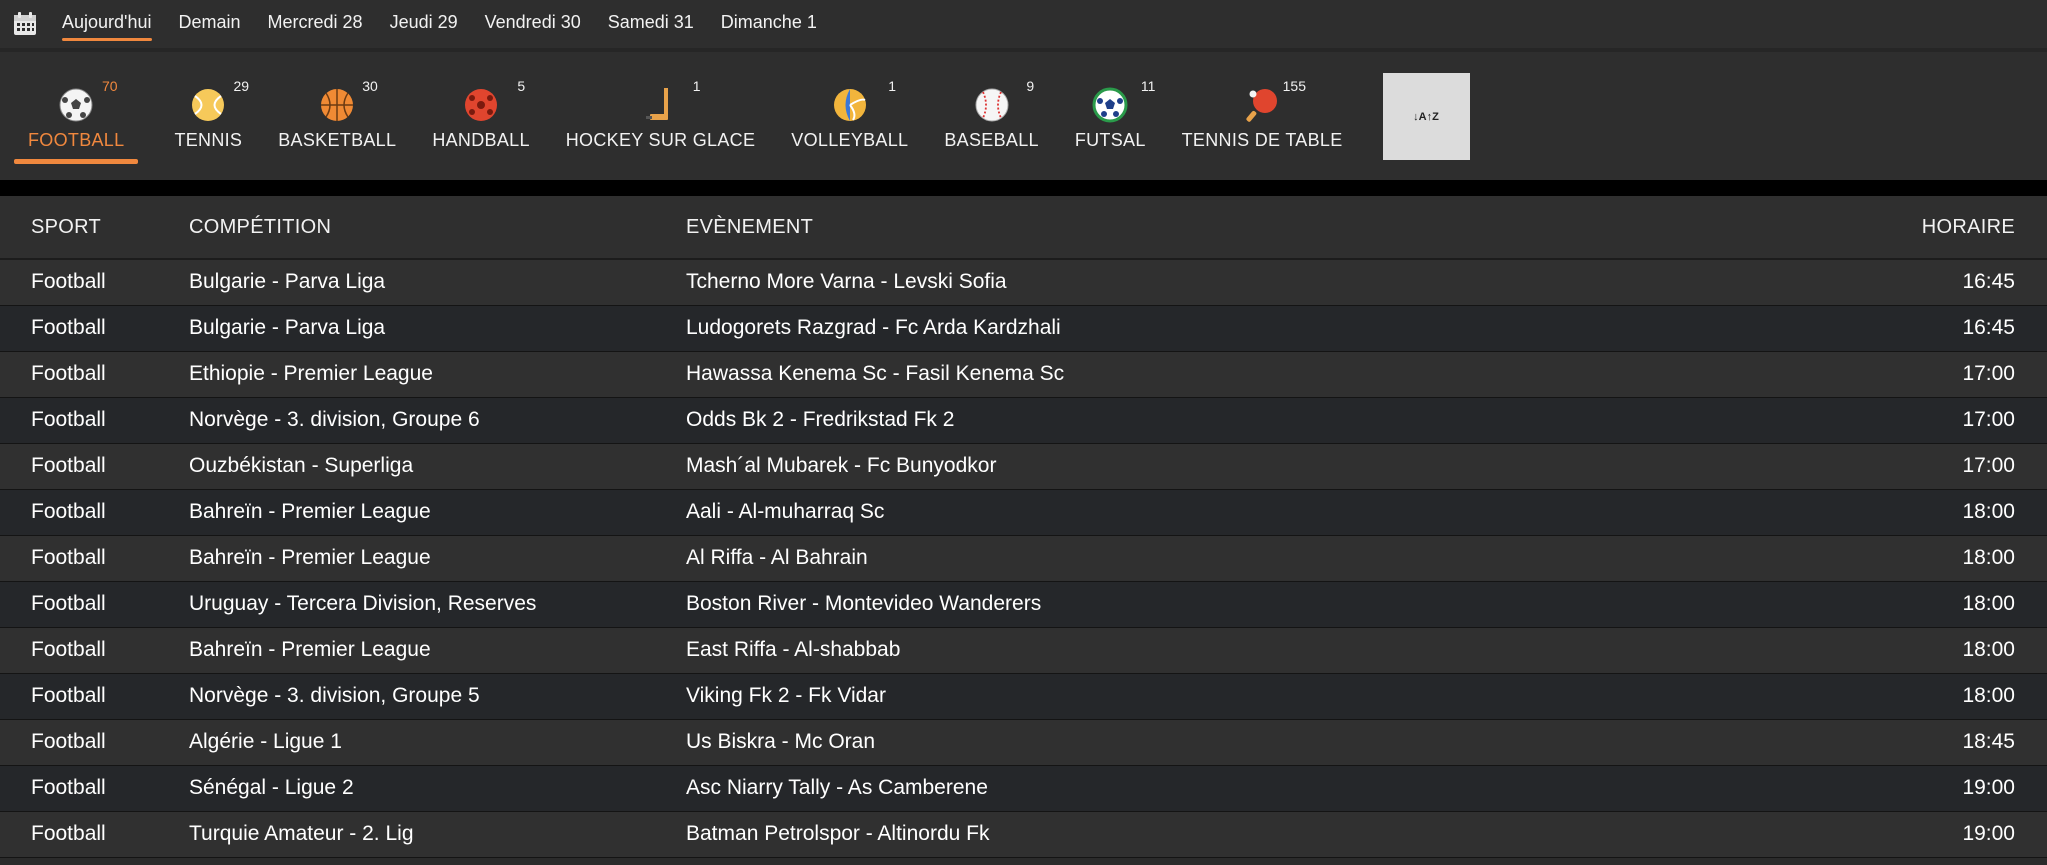 The width and height of the screenshot is (2047, 865). What do you see at coordinates (1197, 227) in the screenshot?
I see `header-event: EVÈNEMENT` at bounding box center [1197, 227].